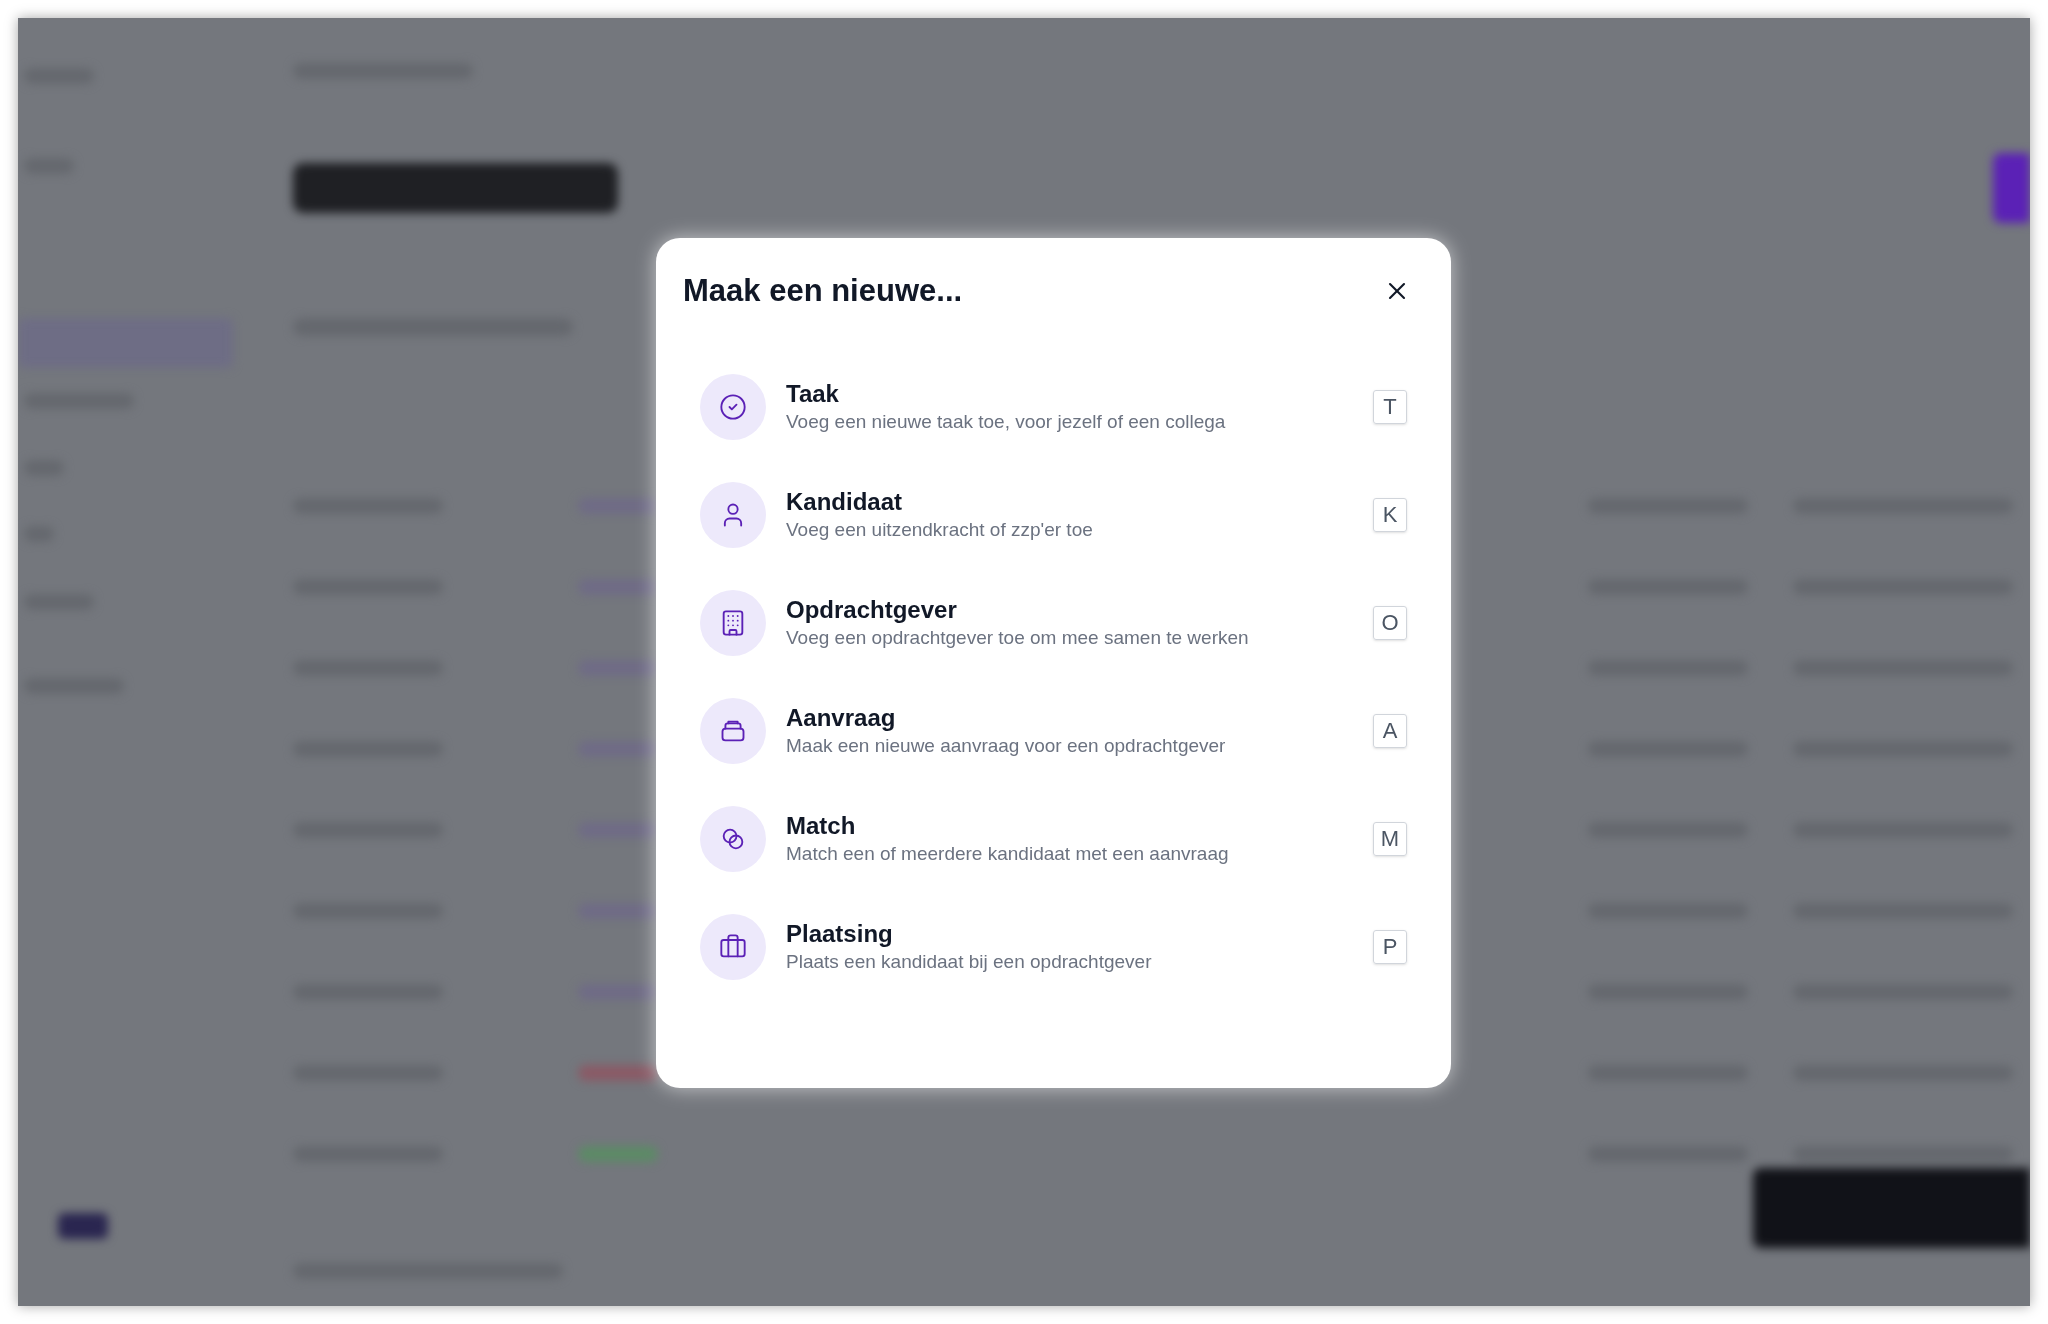 This screenshot has height=1324, width=2048. Describe the element at coordinates (872, 609) in the screenshot. I see `item-title: Opdrachtgever` at that location.